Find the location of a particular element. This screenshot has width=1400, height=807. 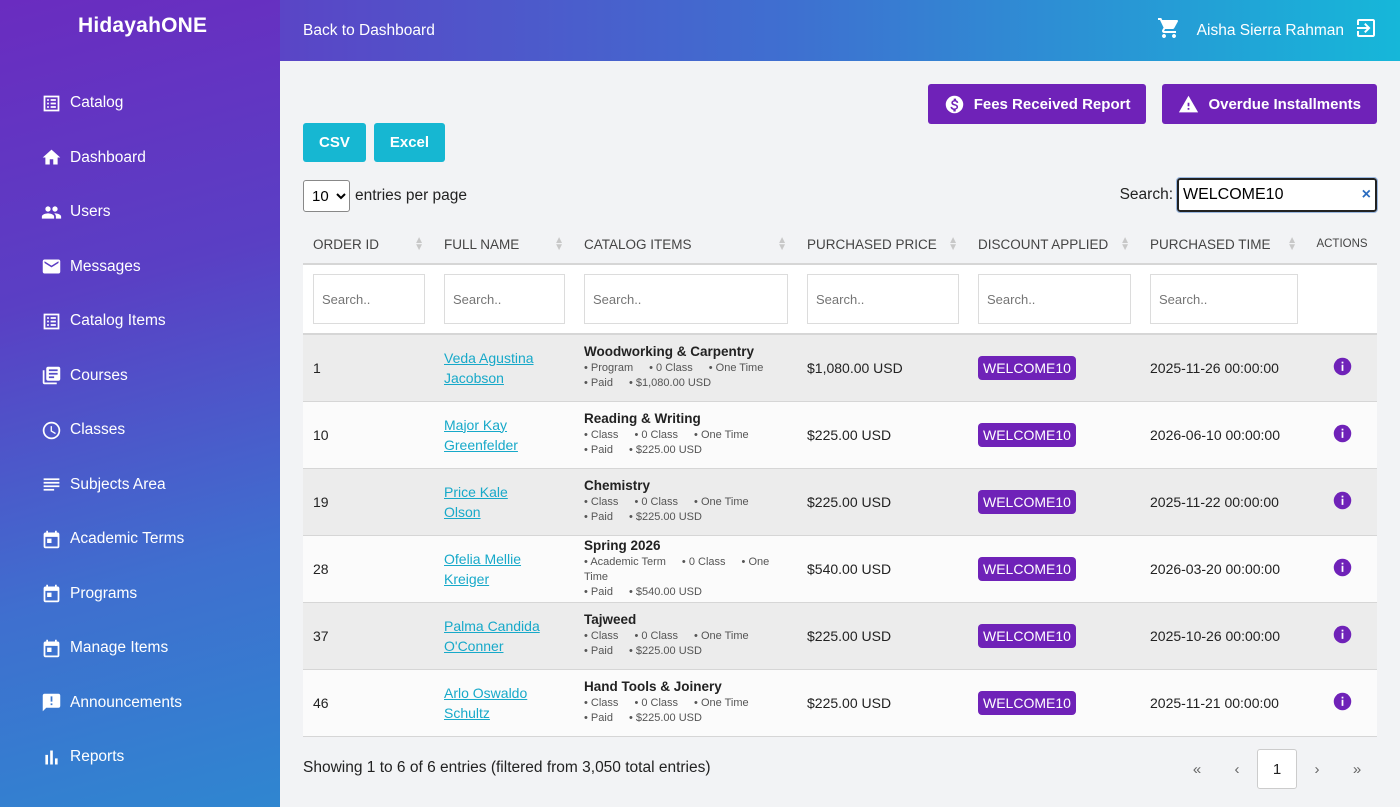

sidebar-item-manage-items: Manage Items is located at coordinates (140, 648).